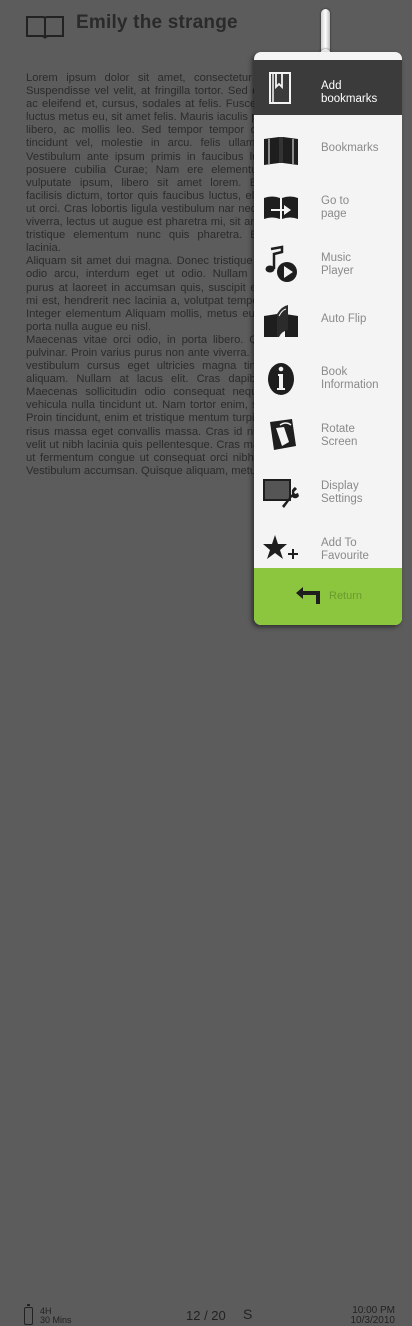 The width and height of the screenshot is (412, 1326). I want to click on menu-item-label: Bookmarks, so click(350, 148).